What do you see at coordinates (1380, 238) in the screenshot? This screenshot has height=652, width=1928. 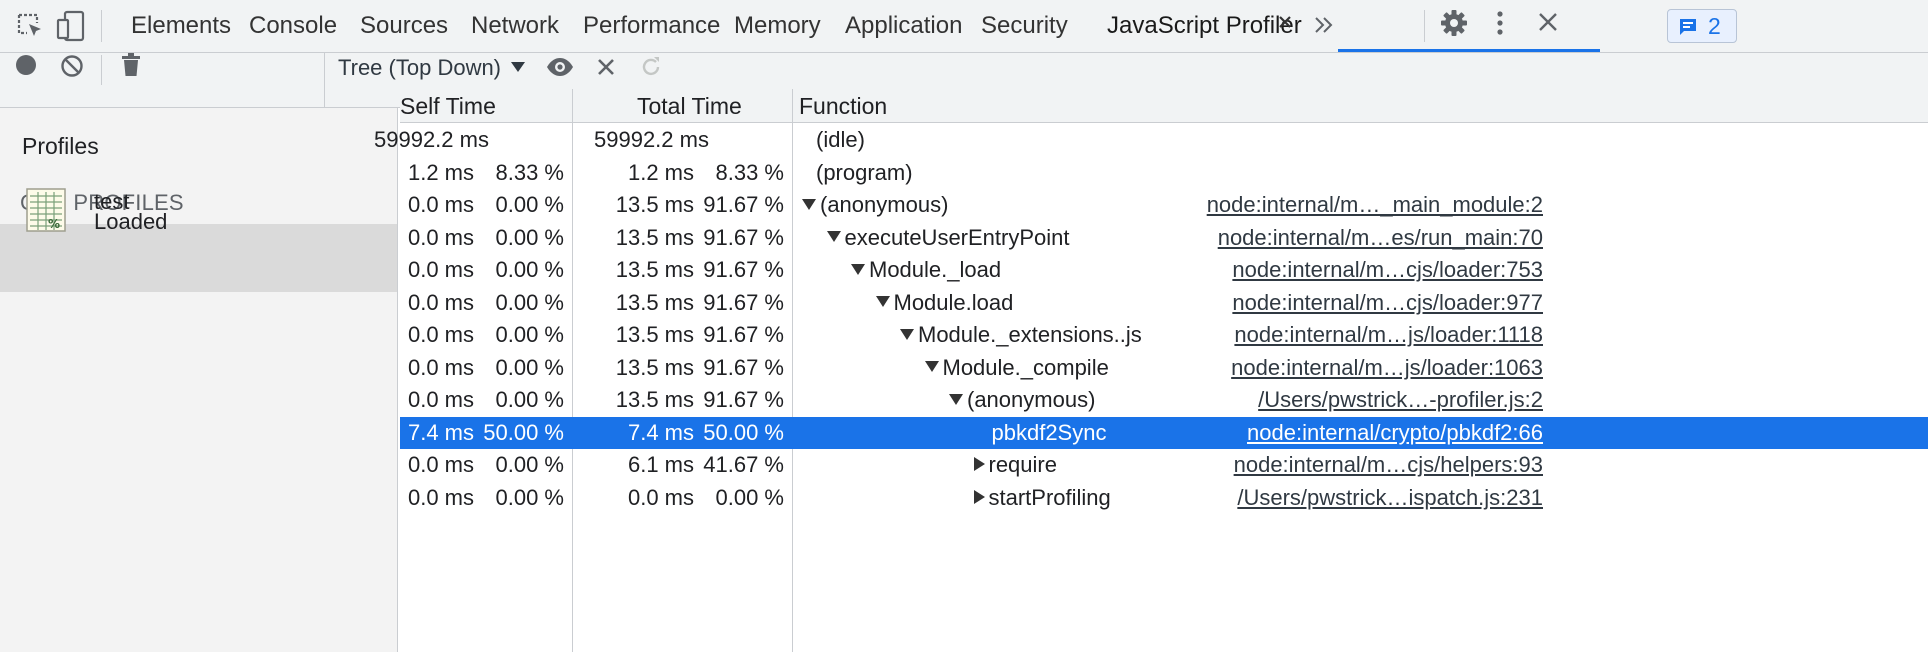 I see `source-link: node:internal/m…es/run_main:70` at bounding box center [1380, 238].